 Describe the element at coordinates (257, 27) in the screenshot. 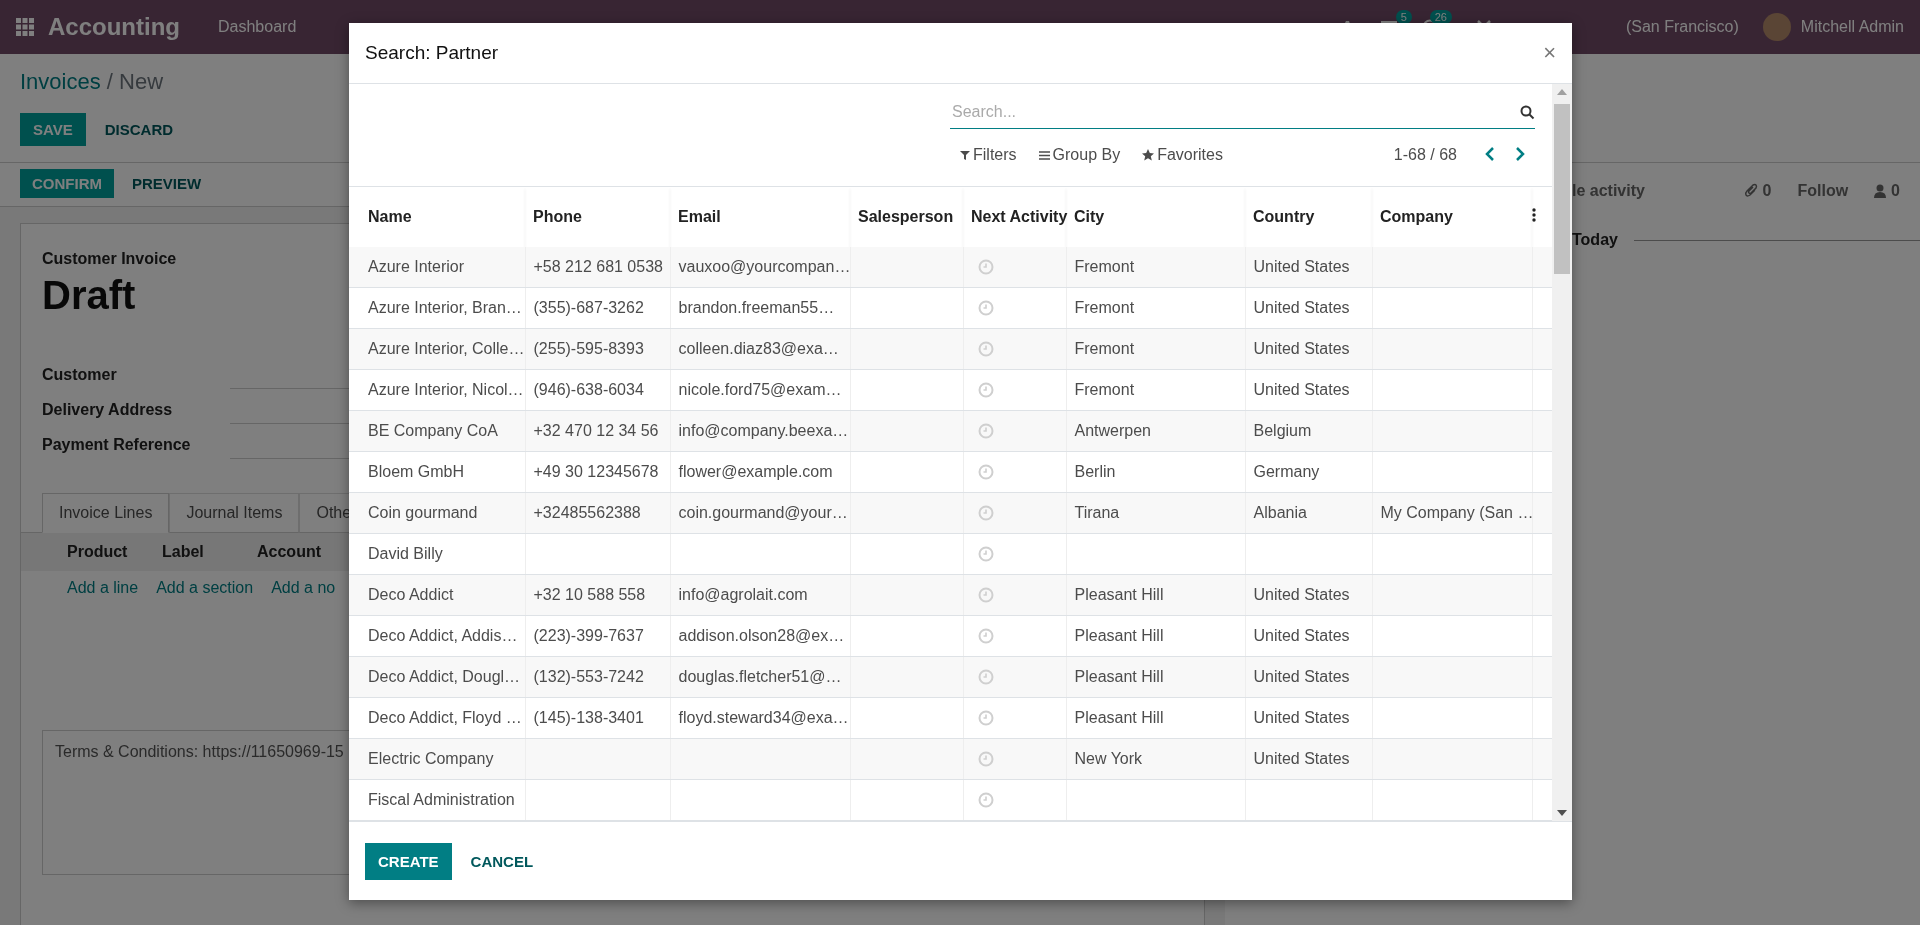

I see `menu-item: Dashboard` at that location.